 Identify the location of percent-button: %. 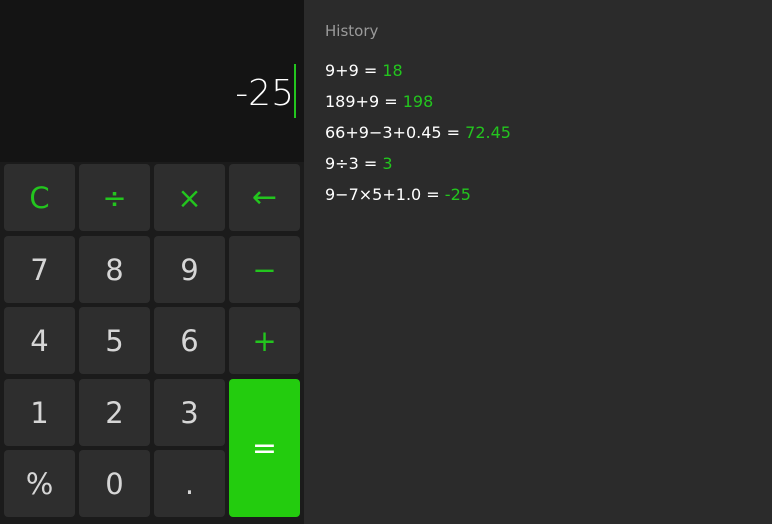
(39, 483).